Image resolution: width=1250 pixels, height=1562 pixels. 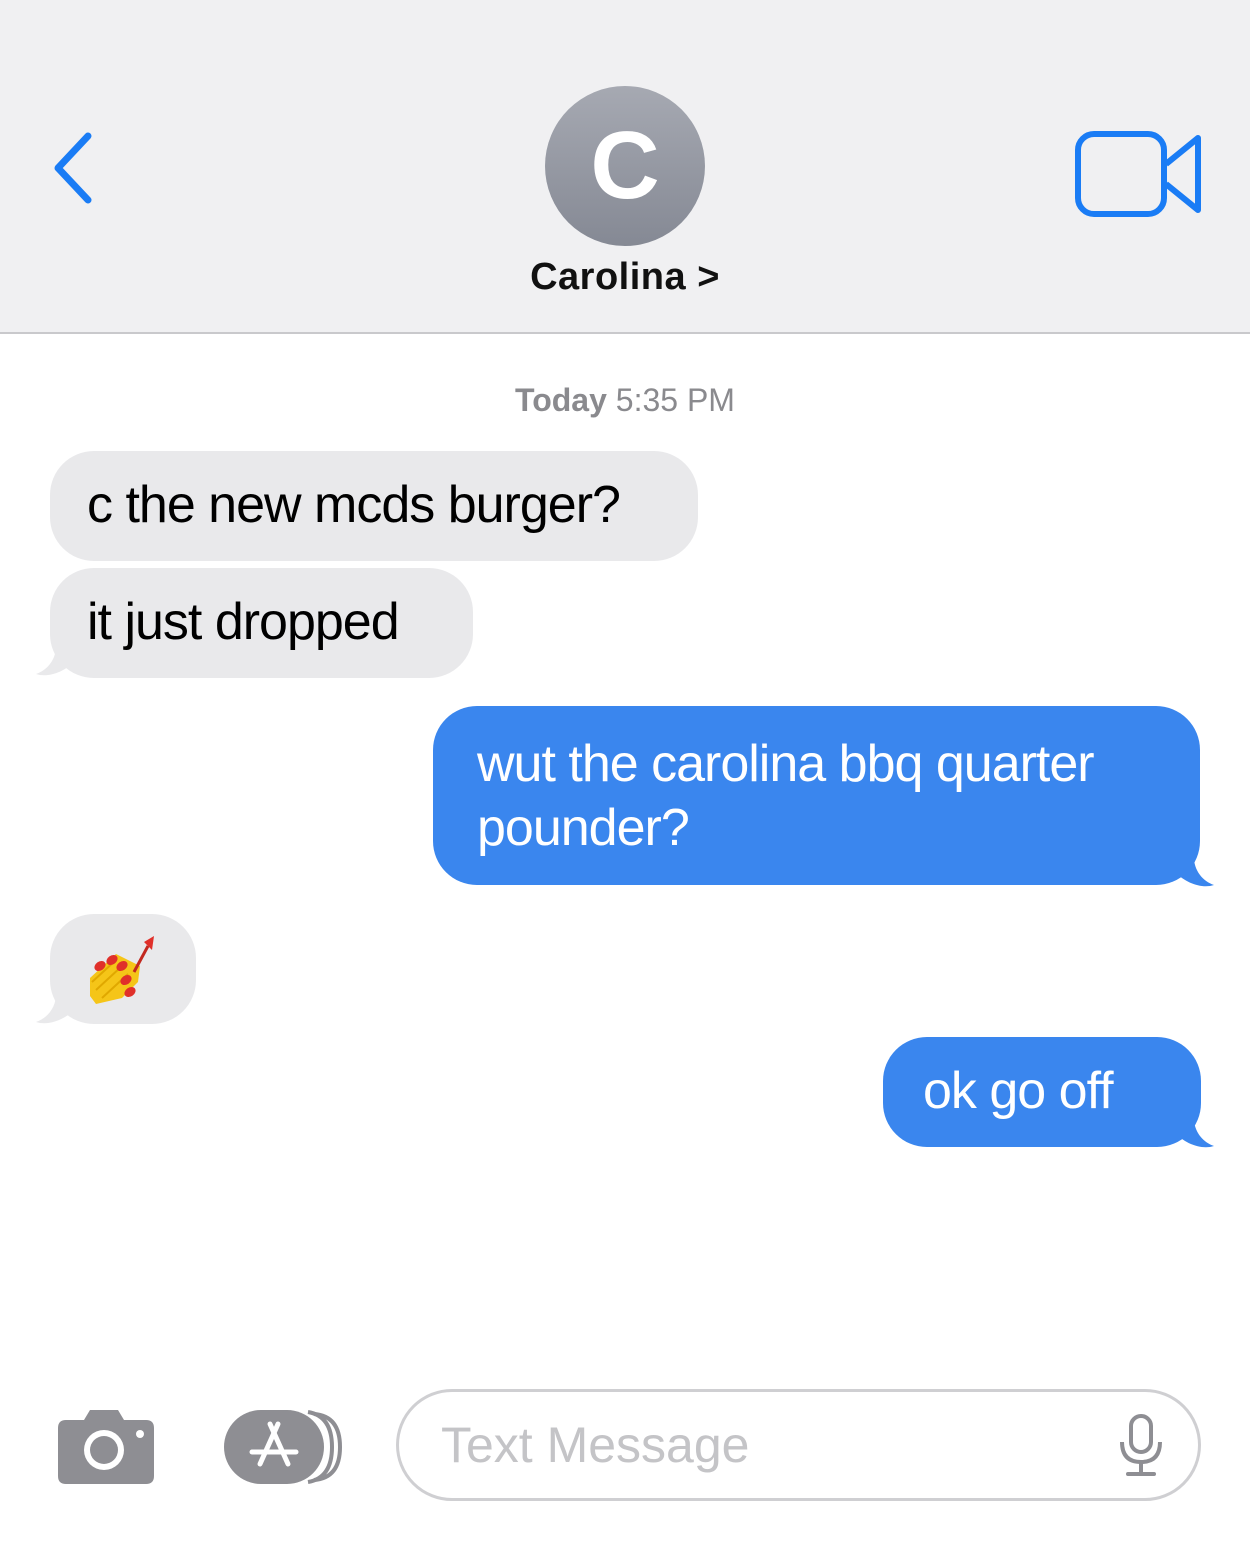 What do you see at coordinates (1042, 1092) in the screenshot?
I see `outgoing-message-bubble: ok go off` at bounding box center [1042, 1092].